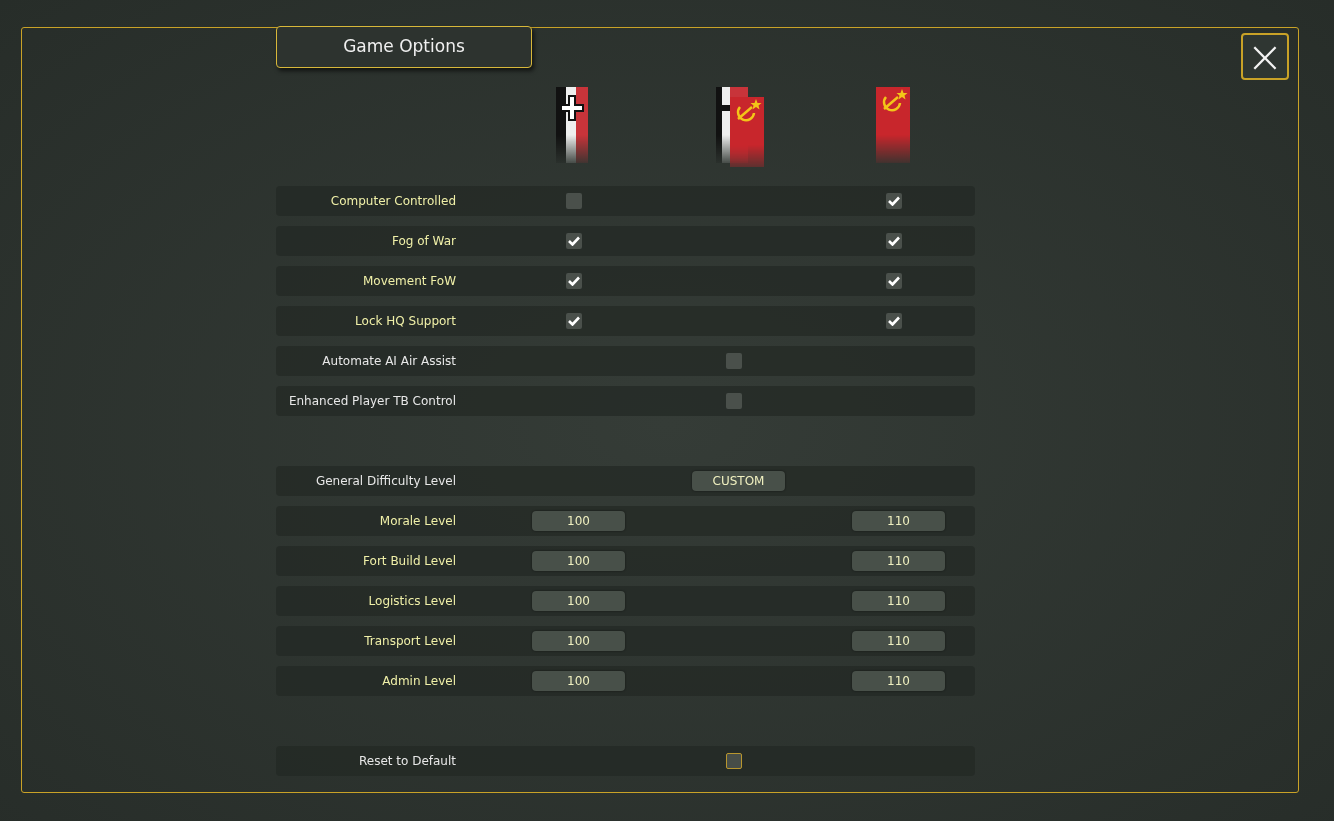 The image size is (1334, 821). What do you see at coordinates (385, 481) in the screenshot?
I see `option-label: General Difficulty Level` at bounding box center [385, 481].